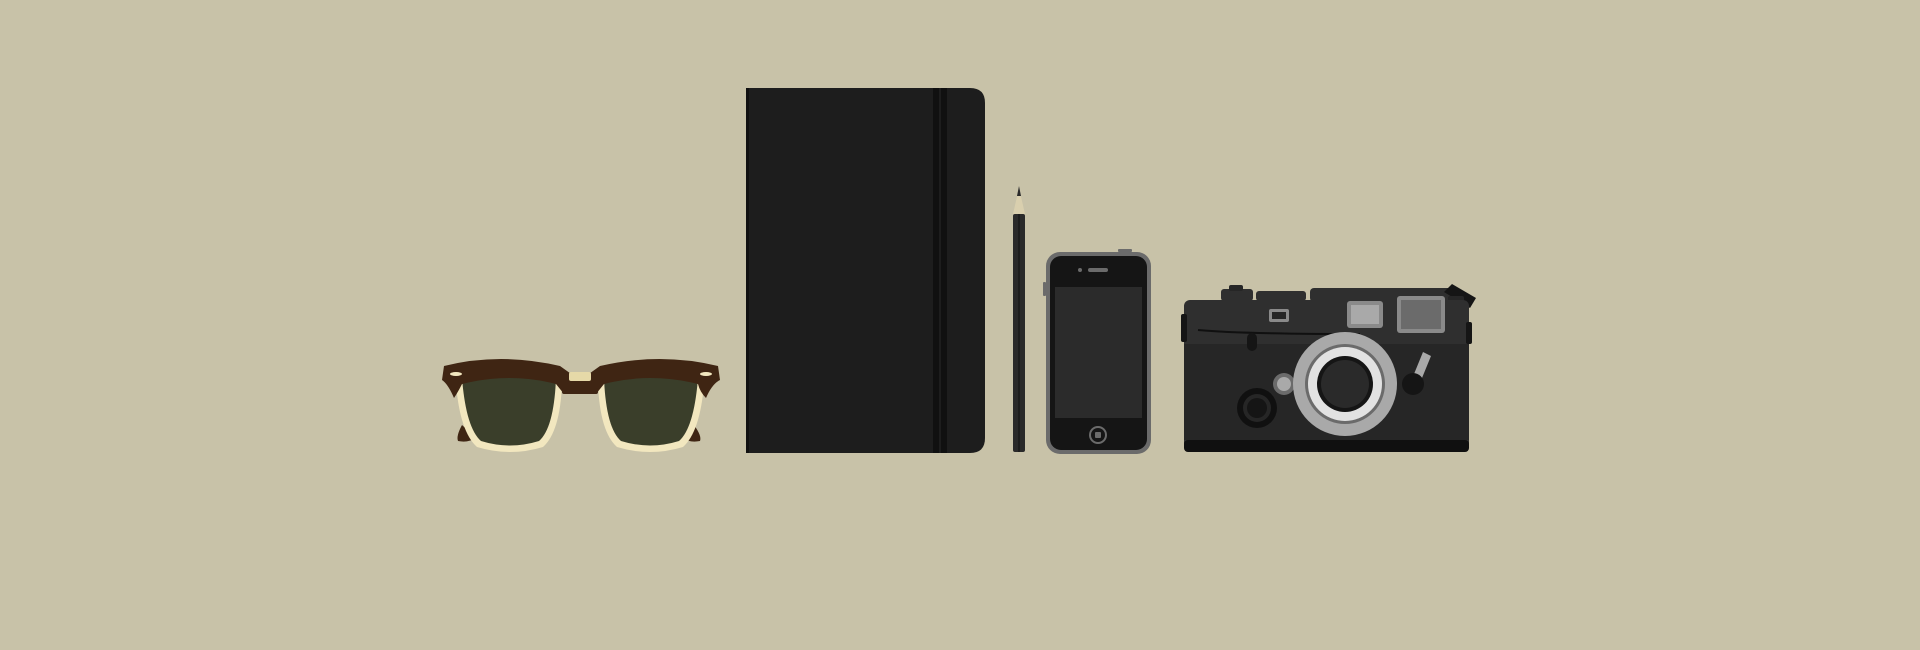 This screenshot has height=650, width=1920. Describe the element at coordinates (1044, 289) in the screenshot. I see `phone-side-button` at that location.